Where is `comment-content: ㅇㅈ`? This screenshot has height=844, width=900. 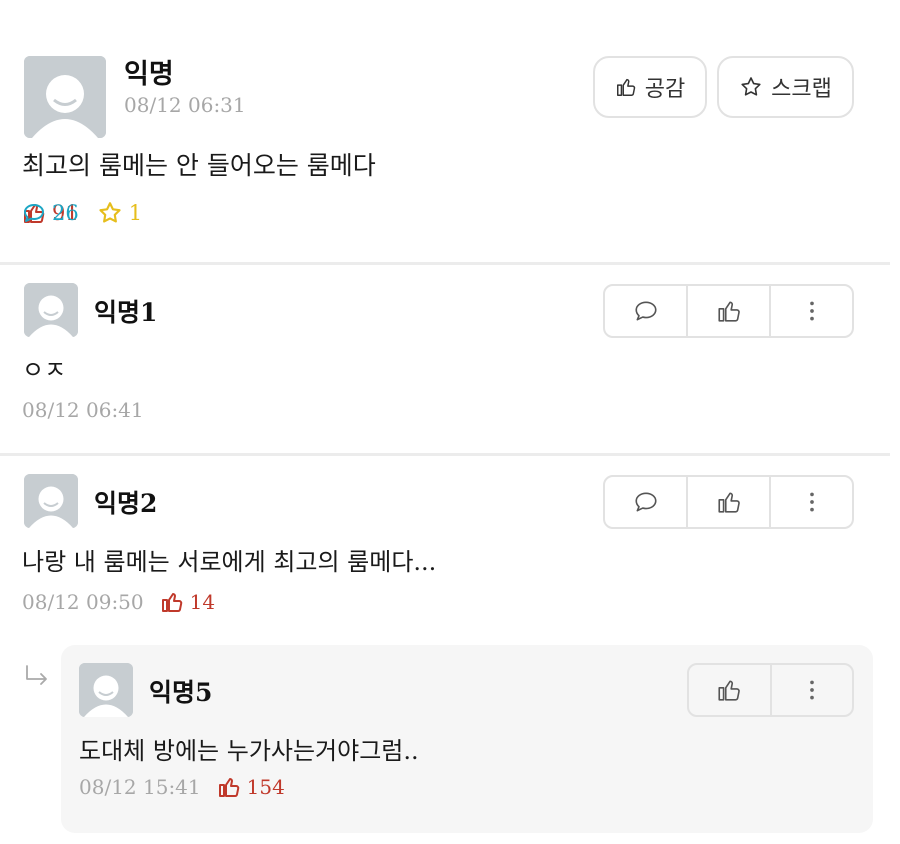
comment-content: ㅇㅈ is located at coordinates (44, 370).